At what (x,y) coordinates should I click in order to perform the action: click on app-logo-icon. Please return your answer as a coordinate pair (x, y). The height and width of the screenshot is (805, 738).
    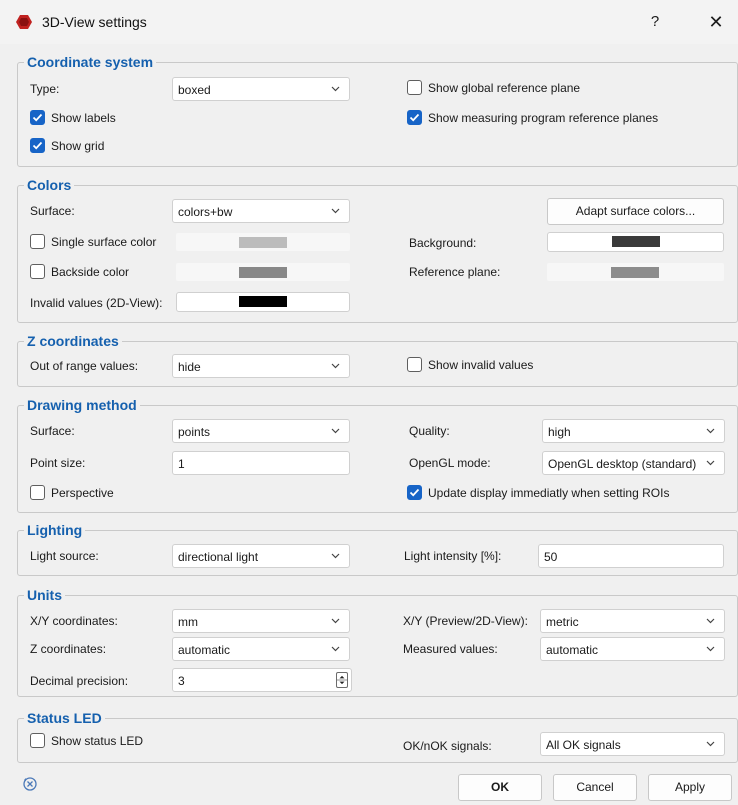
    Looking at the image, I should click on (24, 22).